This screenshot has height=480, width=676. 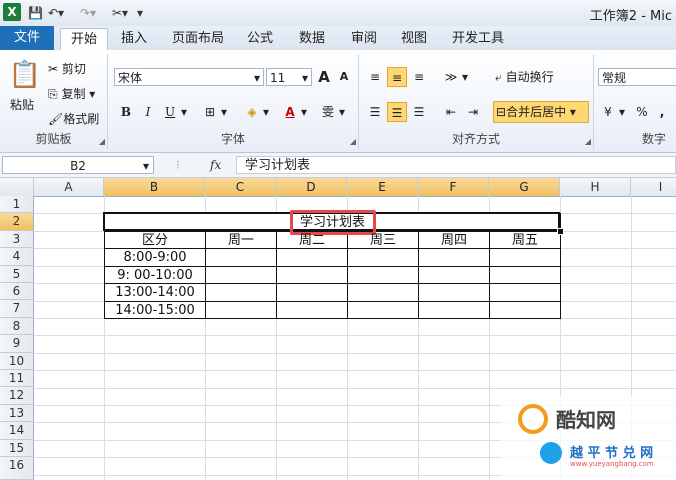 I want to click on fill-color-icon: ◈, so click(x=252, y=112).